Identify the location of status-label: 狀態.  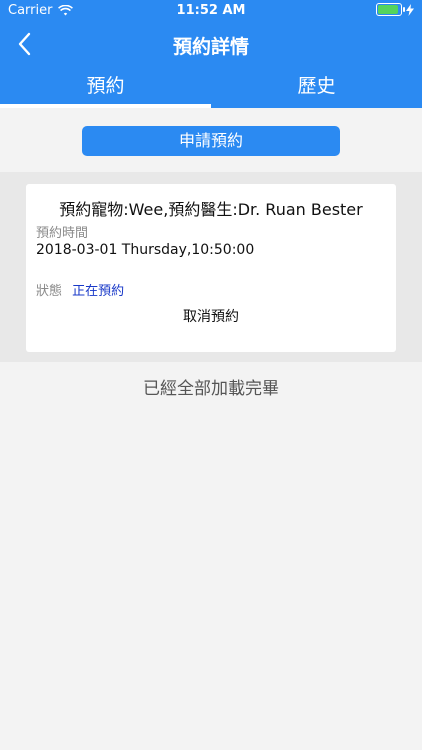
(49, 291).